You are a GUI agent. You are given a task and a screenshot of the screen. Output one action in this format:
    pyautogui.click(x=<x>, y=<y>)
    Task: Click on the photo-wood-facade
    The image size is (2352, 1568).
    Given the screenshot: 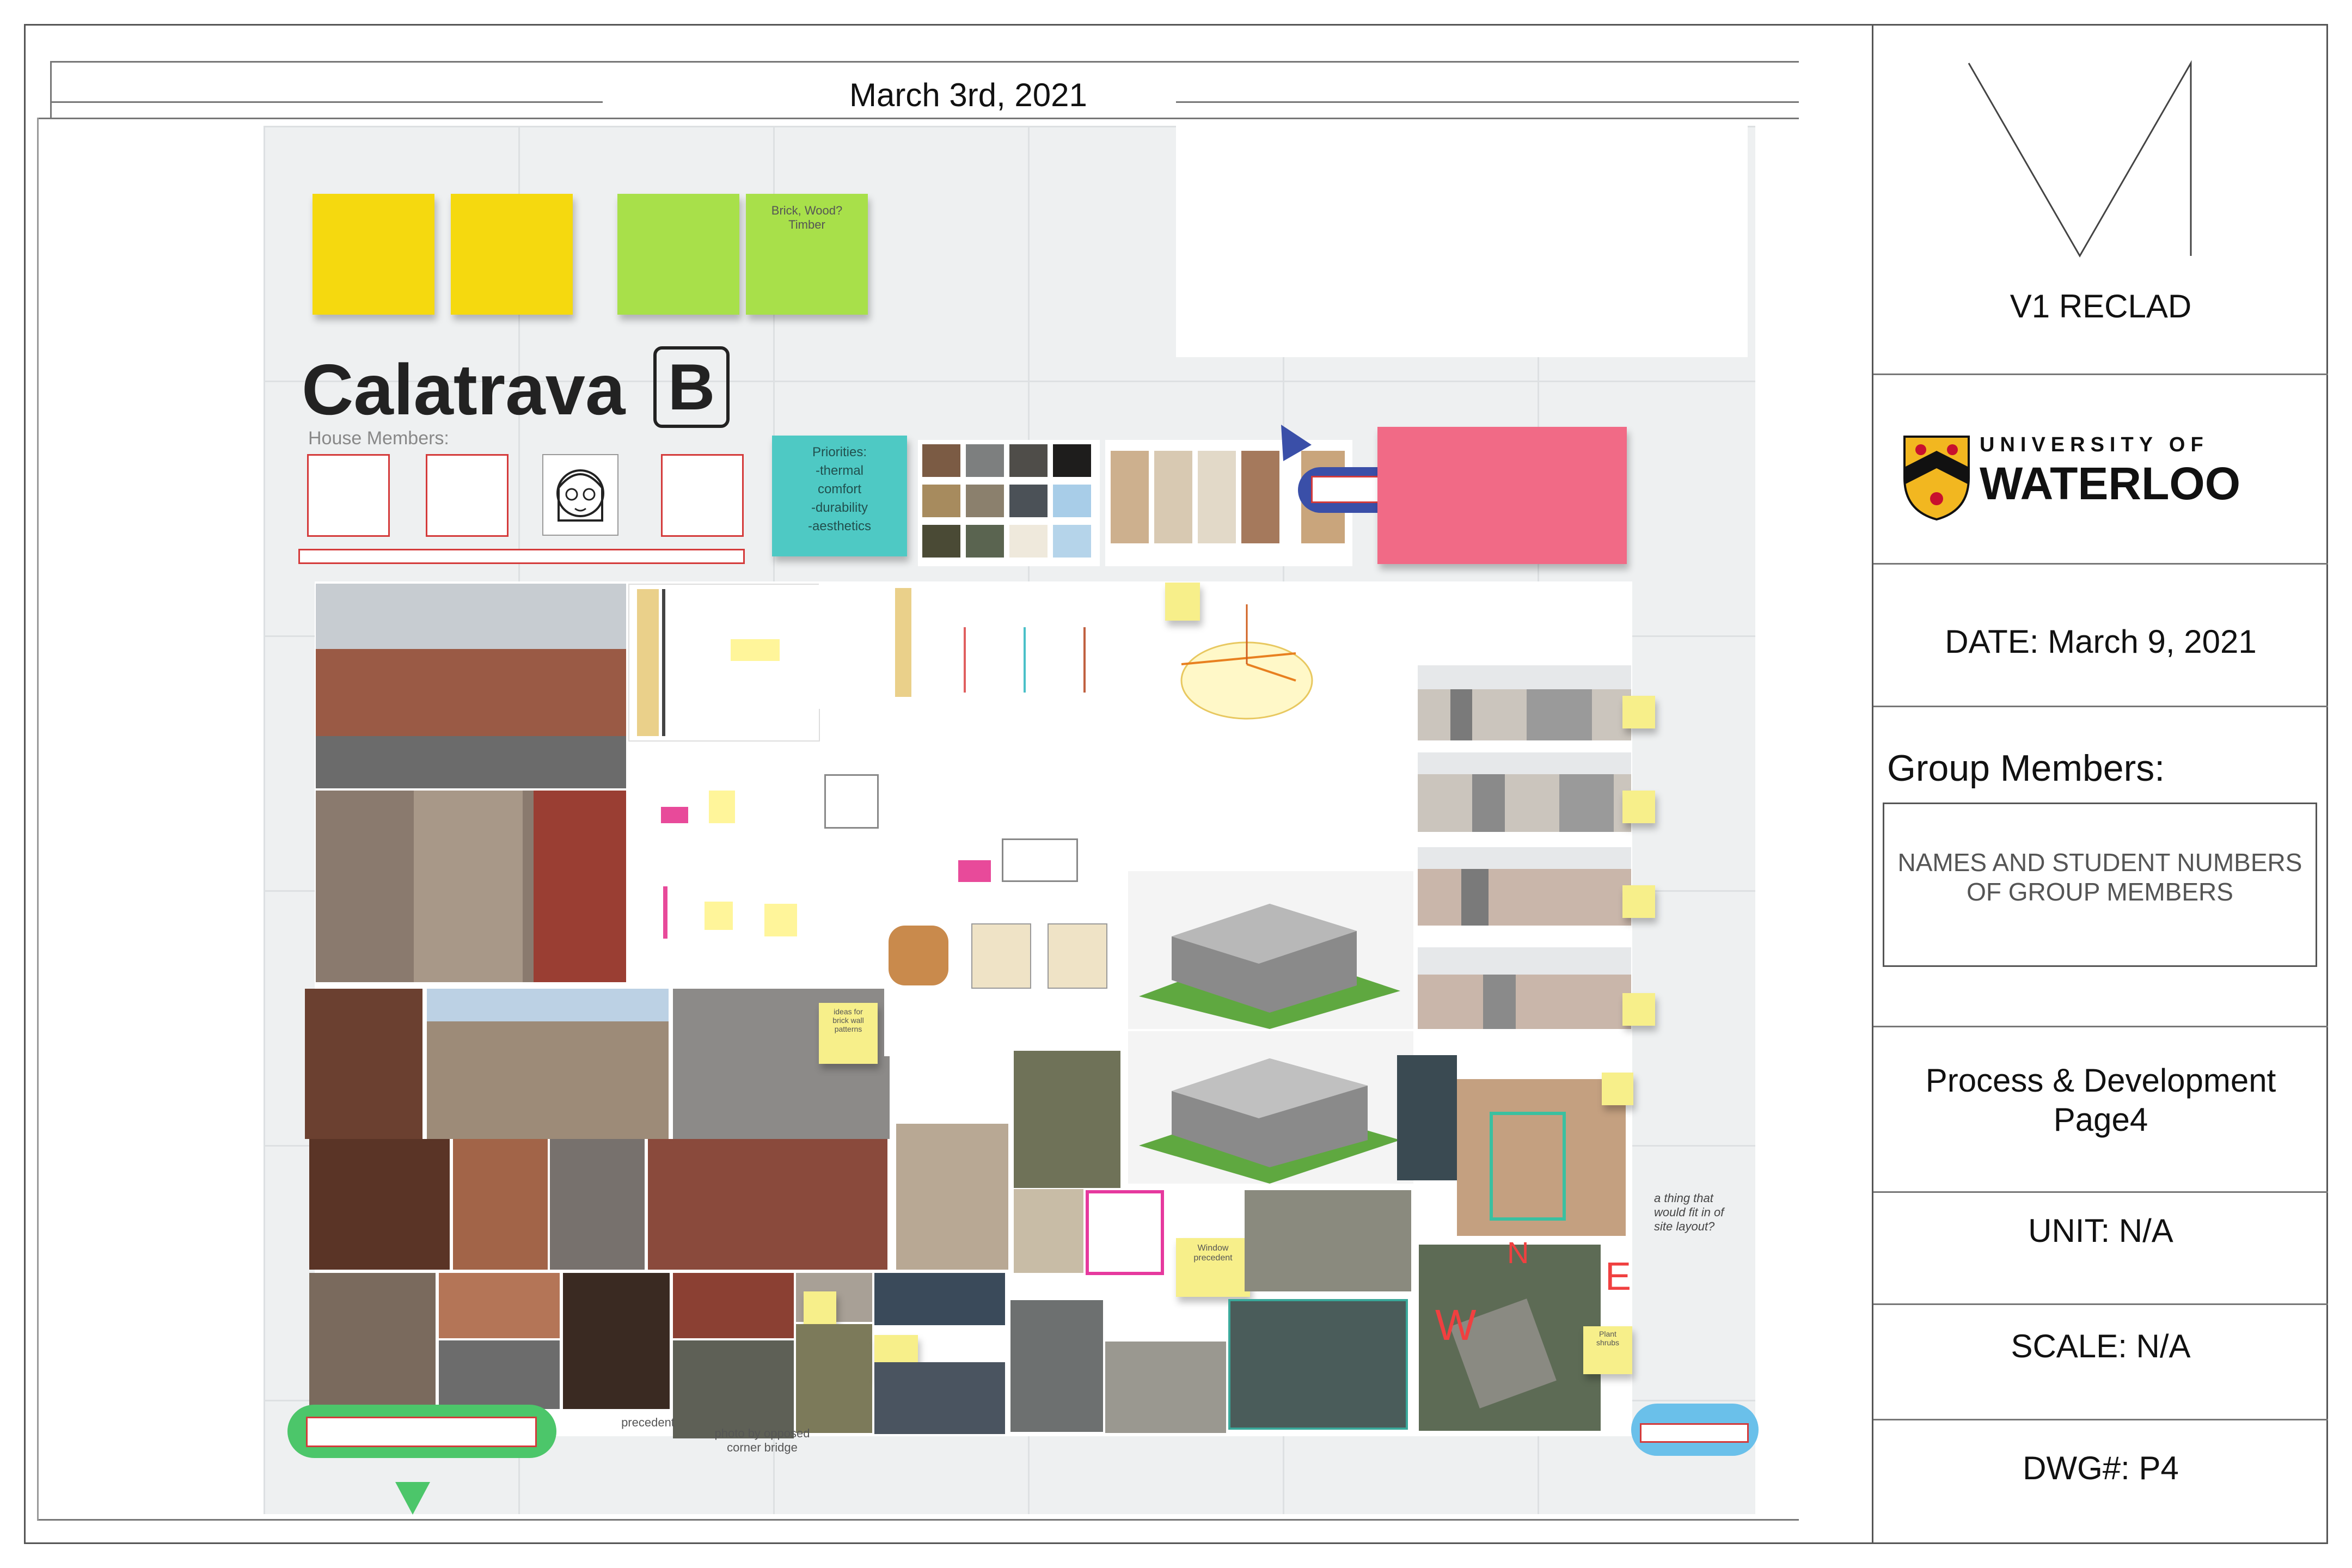 What is the action you would take?
    pyautogui.click(x=1541, y=1157)
    